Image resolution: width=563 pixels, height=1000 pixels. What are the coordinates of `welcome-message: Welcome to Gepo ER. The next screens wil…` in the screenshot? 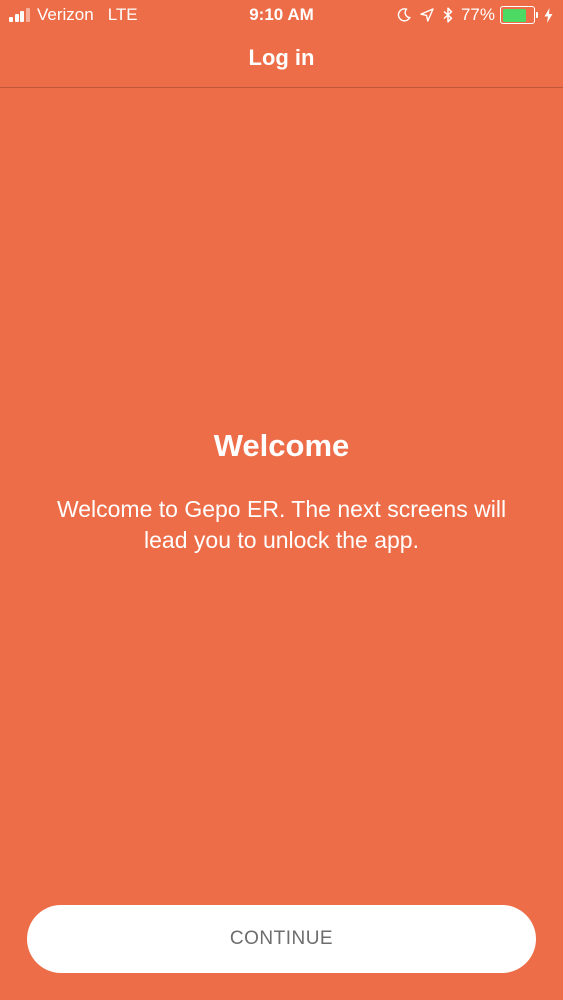 It's located at (281, 524).